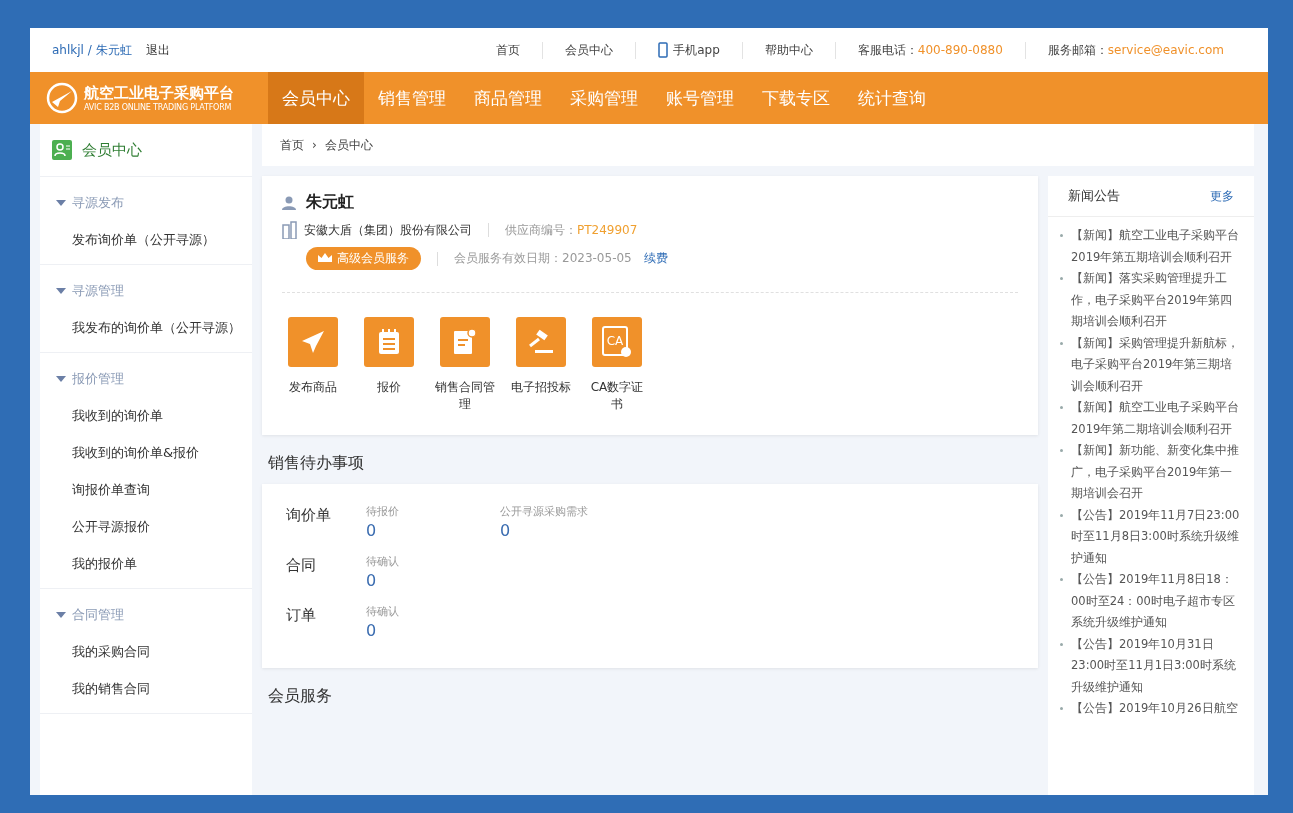 Image resolution: width=1293 pixels, height=813 pixels. Describe the element at coordinates (543, 258) in the screenshot. I see `validity-date: 会员服务有效日期：2023-05-05` at that location.